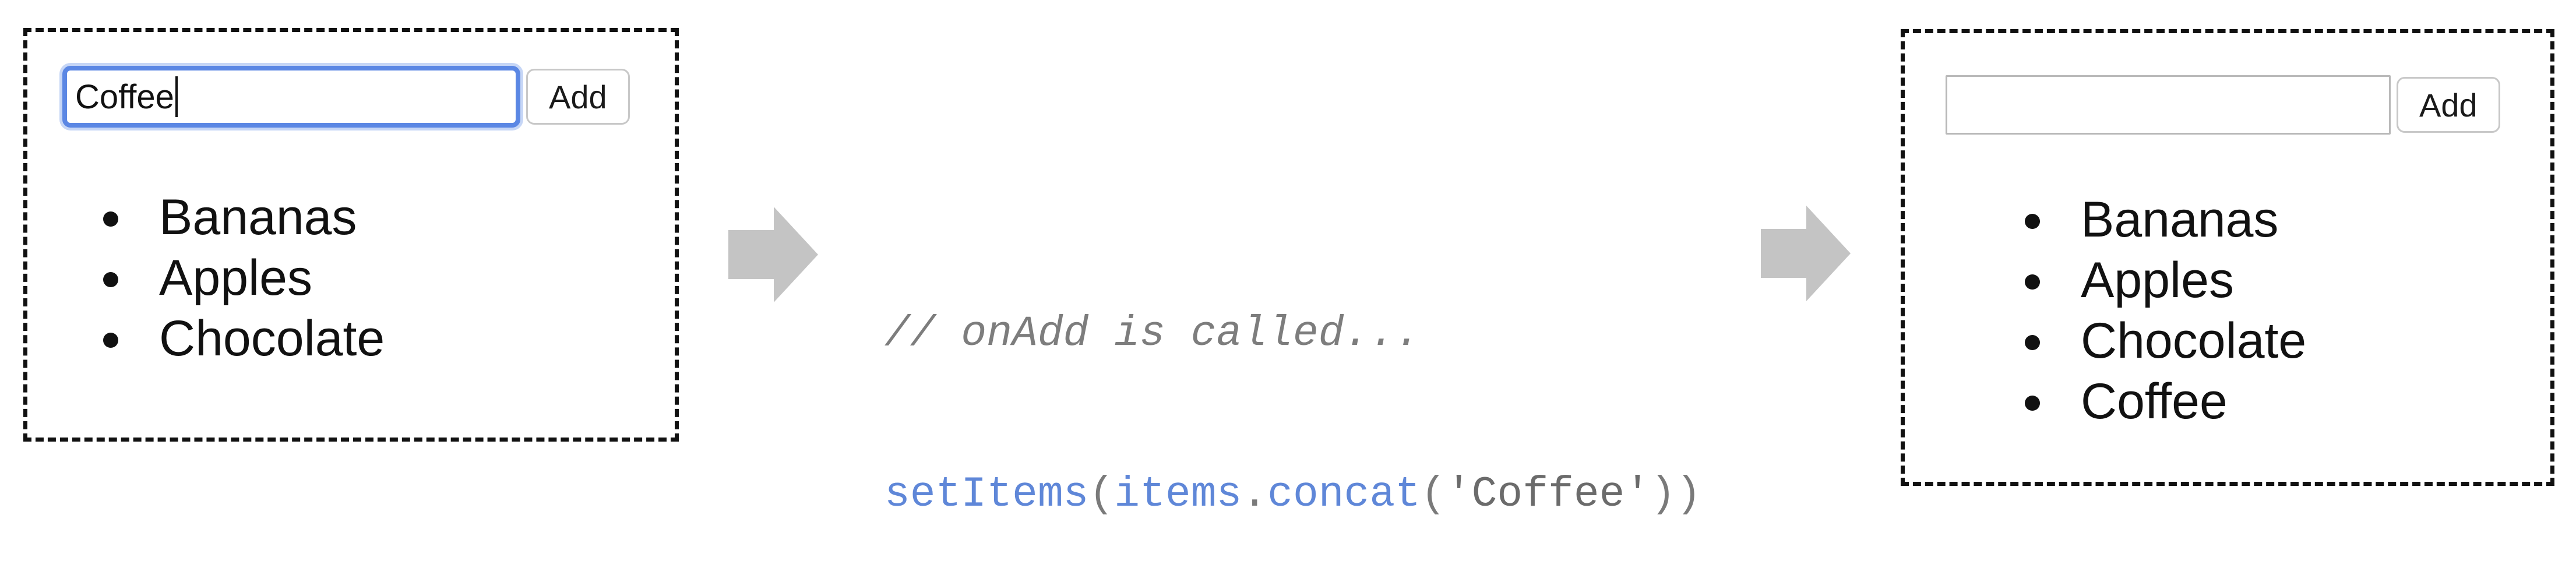 This screenshot has width=2576, height=575. Describe the element at coordinates (291, 97) in the screenshot. I see `item-text-input: Coffee` at that location.